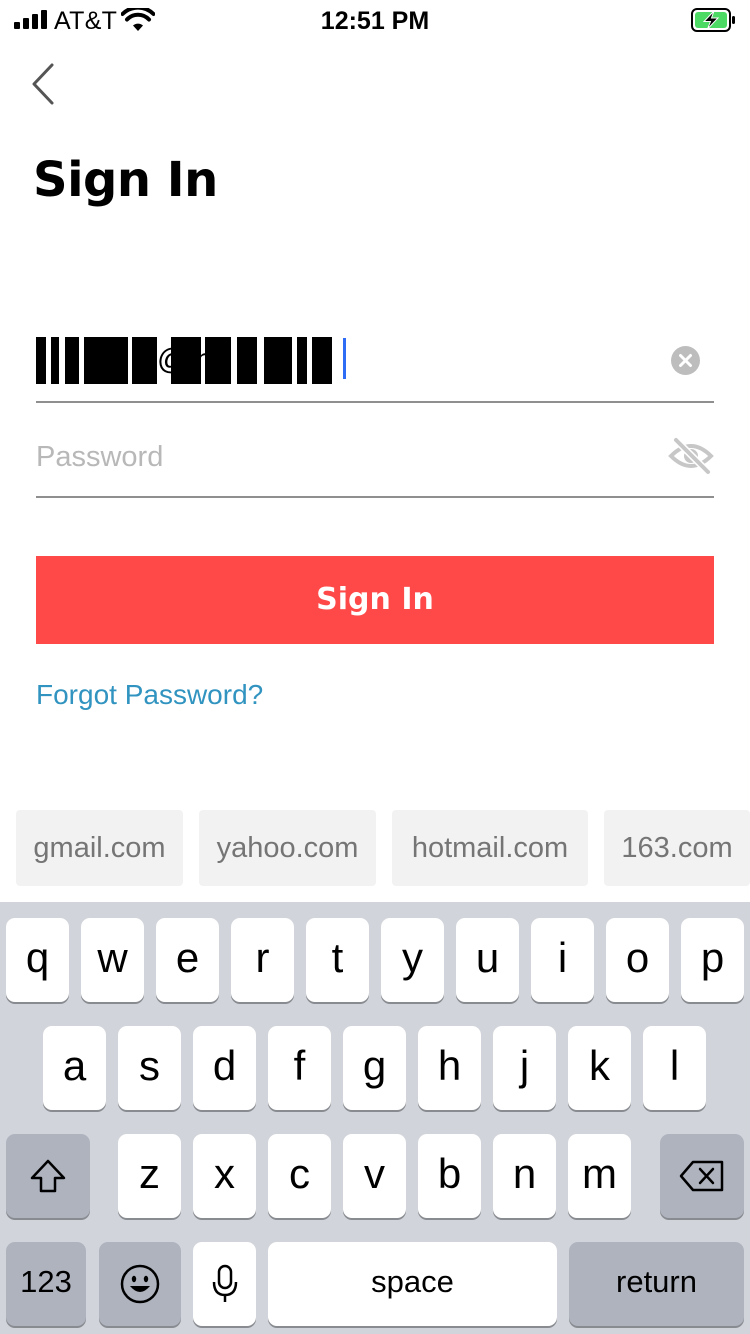 The width and height of the screenshot is (750, 1334). I want to click on shift-icon, so click(48, 1176).